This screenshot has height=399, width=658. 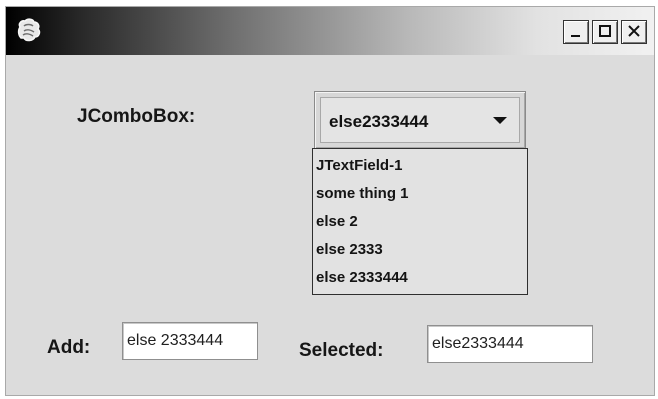 I want to click on selected-label: Selected:, so click(x=341, y=350).